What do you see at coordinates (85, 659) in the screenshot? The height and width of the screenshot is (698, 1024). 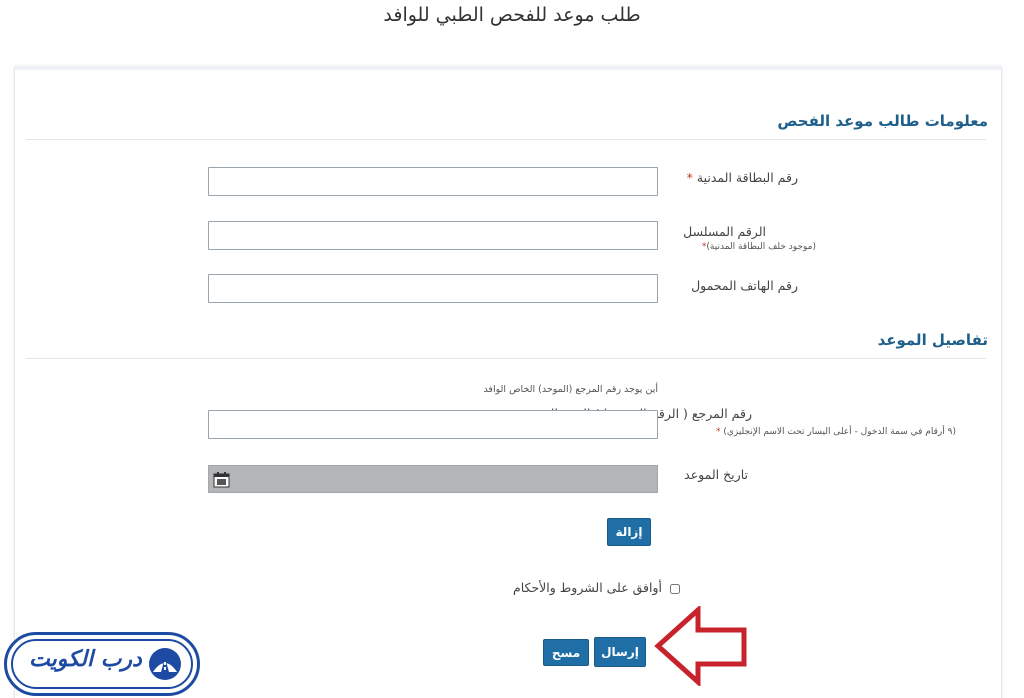 I see `logo-text: درب الكويت` at bounding box center [85, 659].